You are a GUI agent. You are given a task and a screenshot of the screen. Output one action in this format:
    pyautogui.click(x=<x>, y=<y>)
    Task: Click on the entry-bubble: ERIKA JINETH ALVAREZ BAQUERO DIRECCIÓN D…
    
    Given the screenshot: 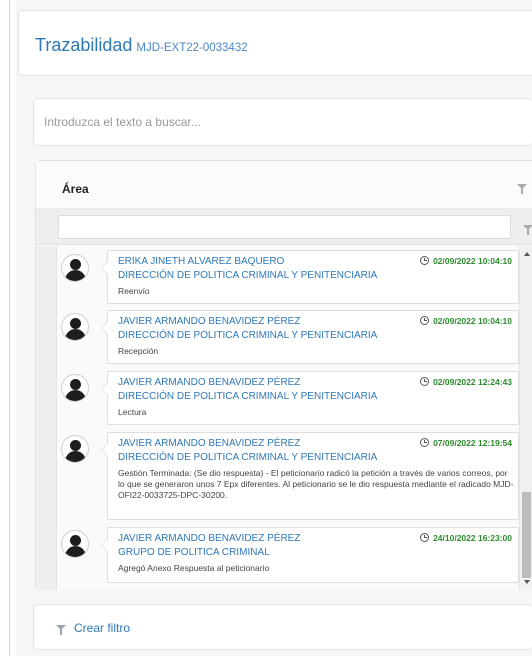 What is the action you would take?
    pyautogui.click(x=310, y=277)
    